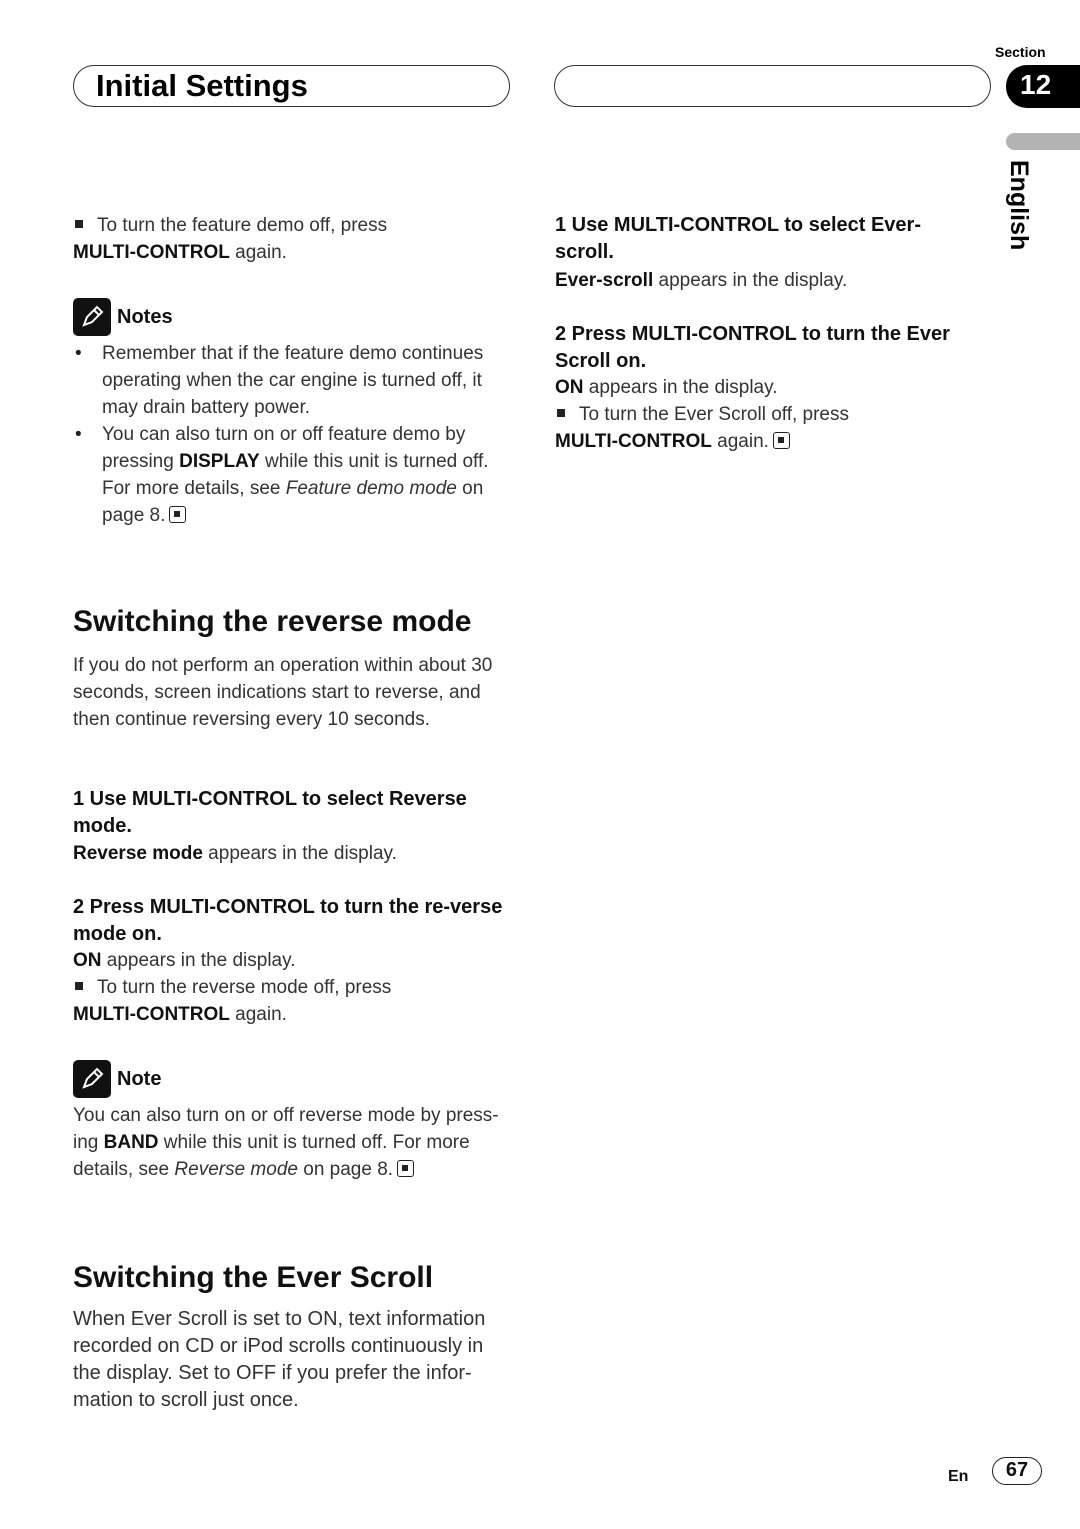 The height and width of the screenshot is (1529, 1080). I want to click on language-tab-label: English, so click(1019, 205).